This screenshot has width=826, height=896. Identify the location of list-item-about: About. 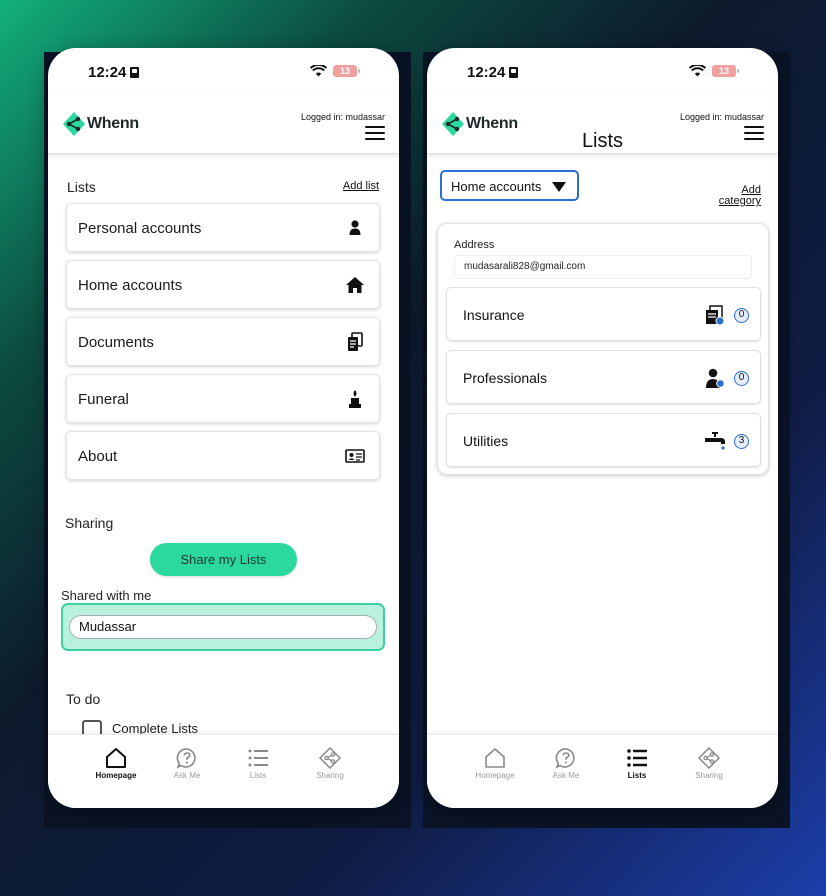
(223, 455).